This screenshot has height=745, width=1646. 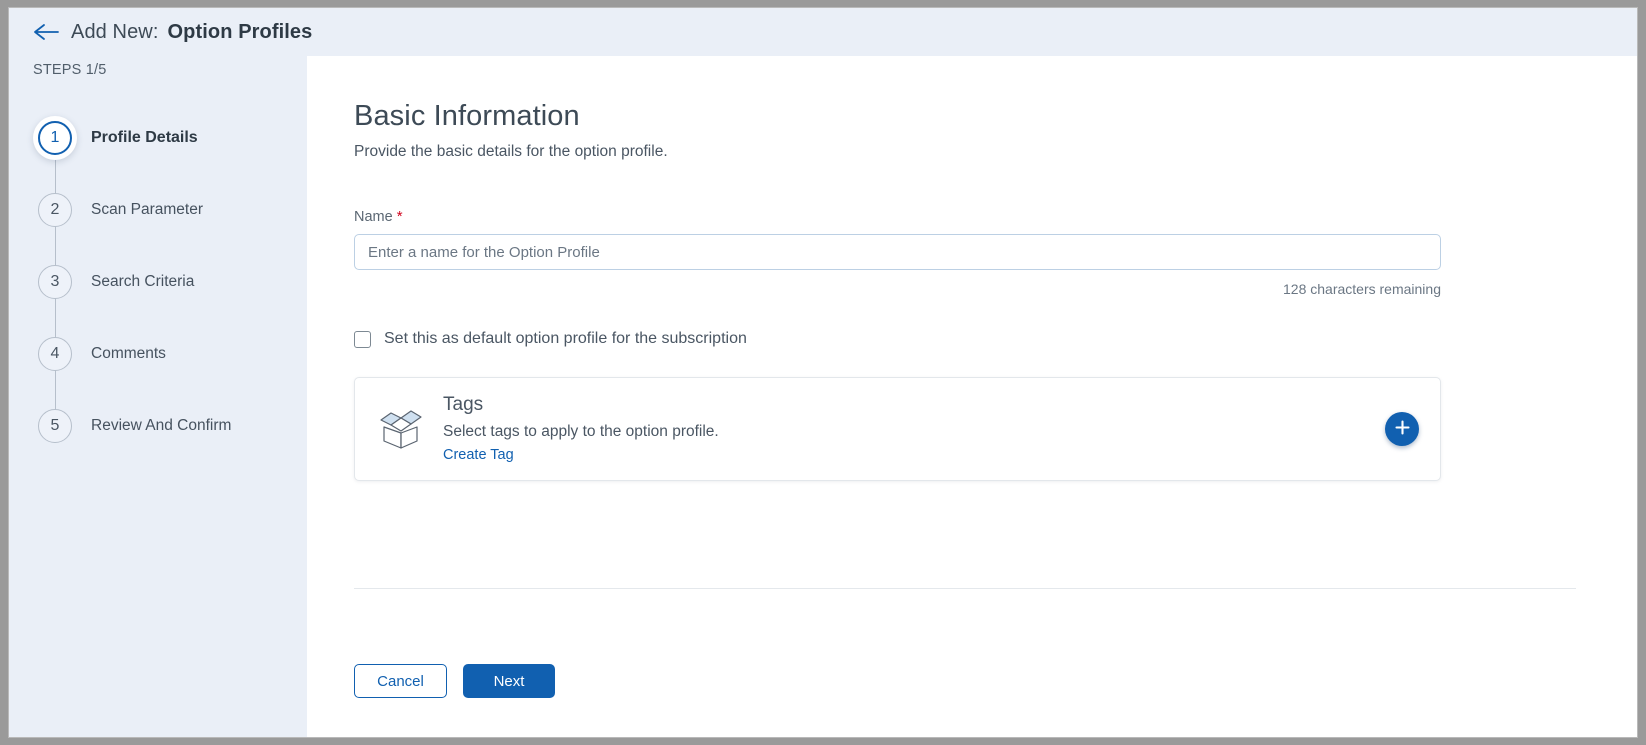 What do you see at coordinates (1362, 289) in the screenshot?
I see `character-counter: 128 characters remaining` at bounding box center [1362, 289].